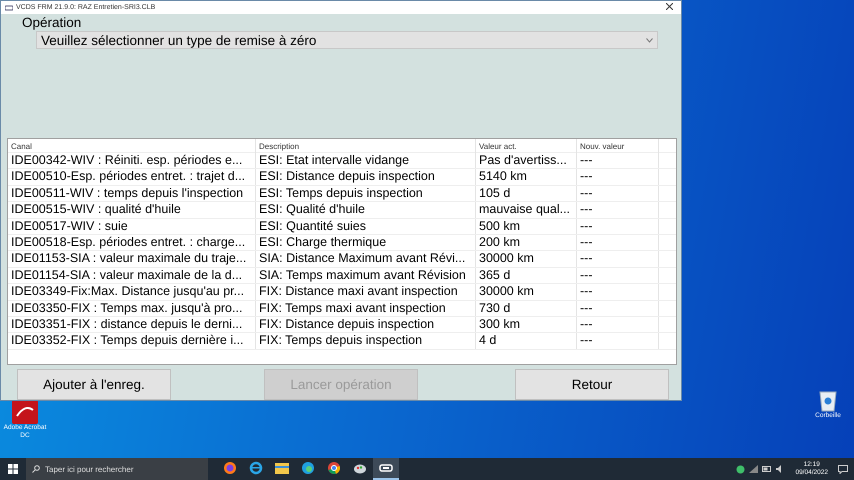 Image resolution: width=854 pixels, height=480 pixels. I want to click on column-header: Valeur act., so click(526, 146).